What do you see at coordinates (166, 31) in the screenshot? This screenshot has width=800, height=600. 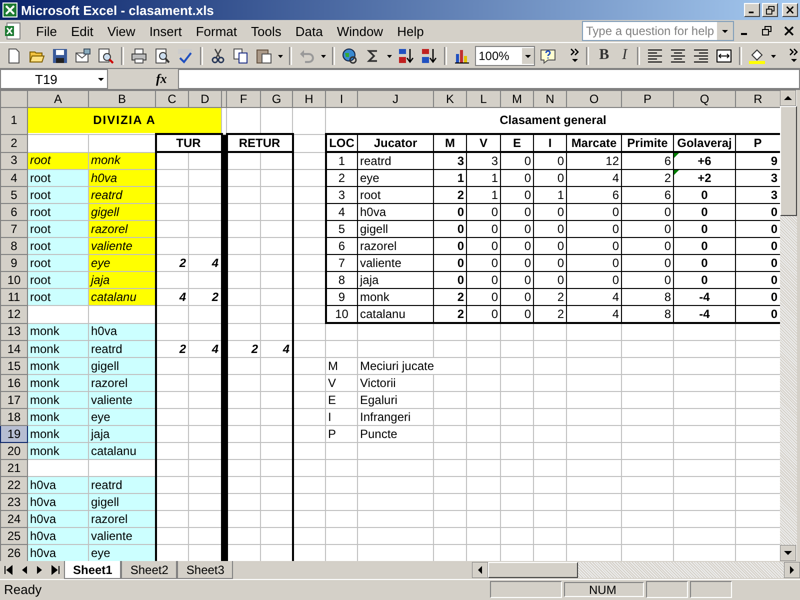 I see `menu-item: Insert` at bounding box center [166, 31].